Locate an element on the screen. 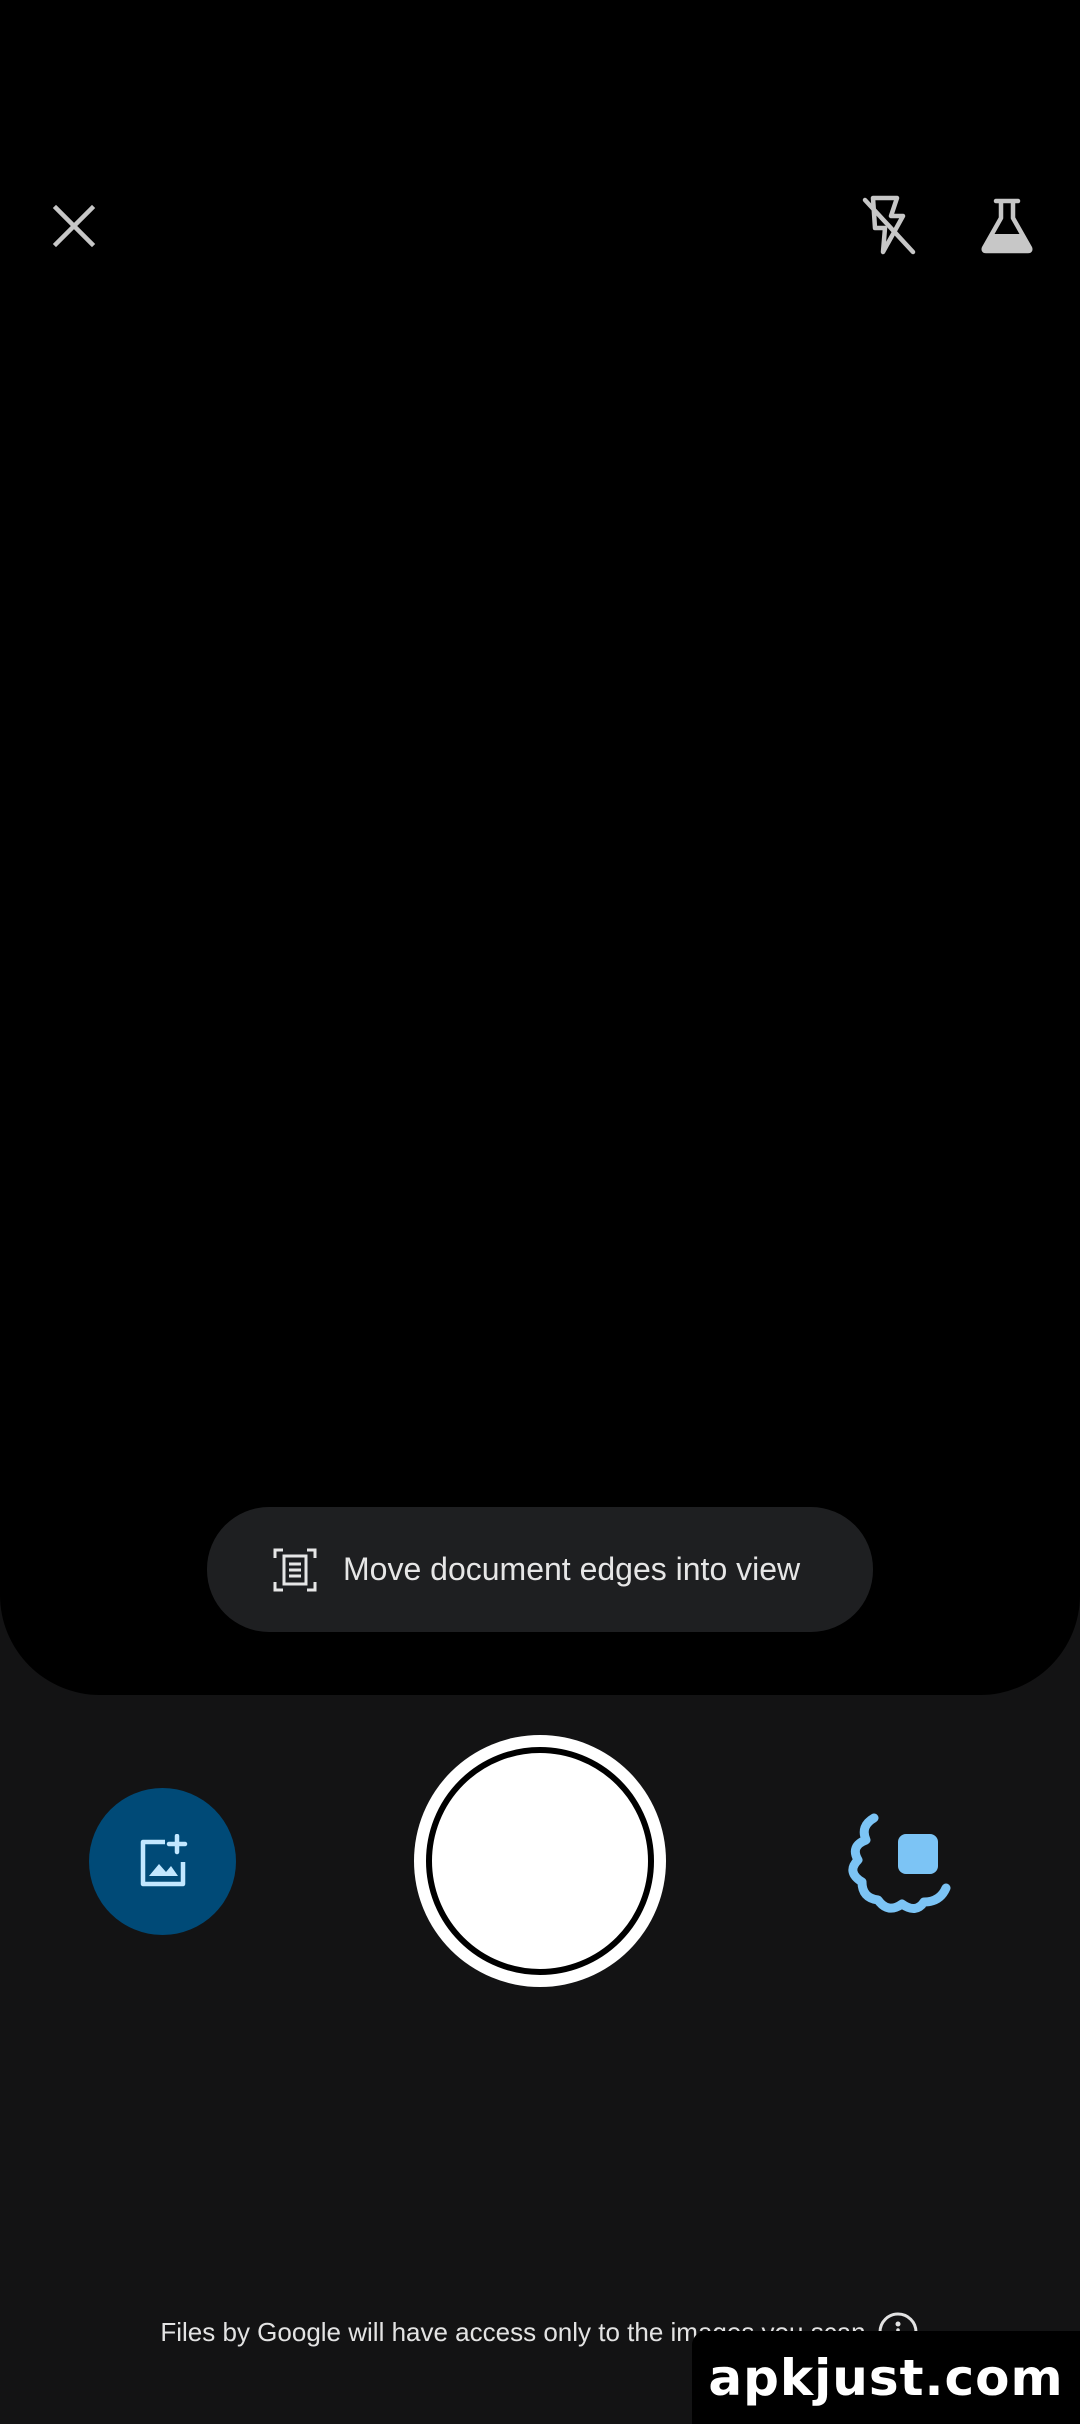 This screenshot has height=2424, width=1080. auto-capture-icon is located at coordinates (899, 1863).